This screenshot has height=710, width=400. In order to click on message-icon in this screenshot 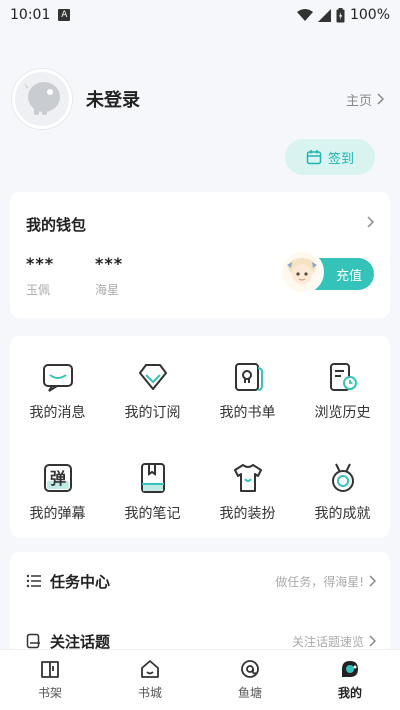, I will do `click(57, 377)`.